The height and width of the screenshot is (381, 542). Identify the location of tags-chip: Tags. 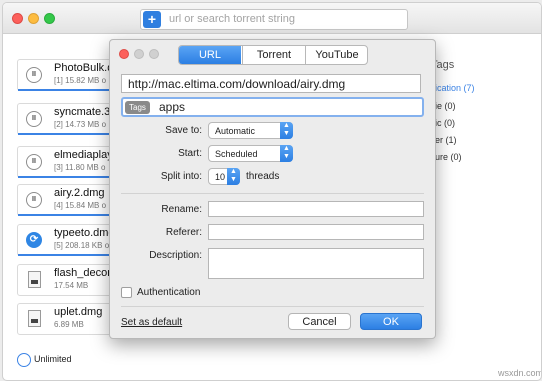
(137, 107).